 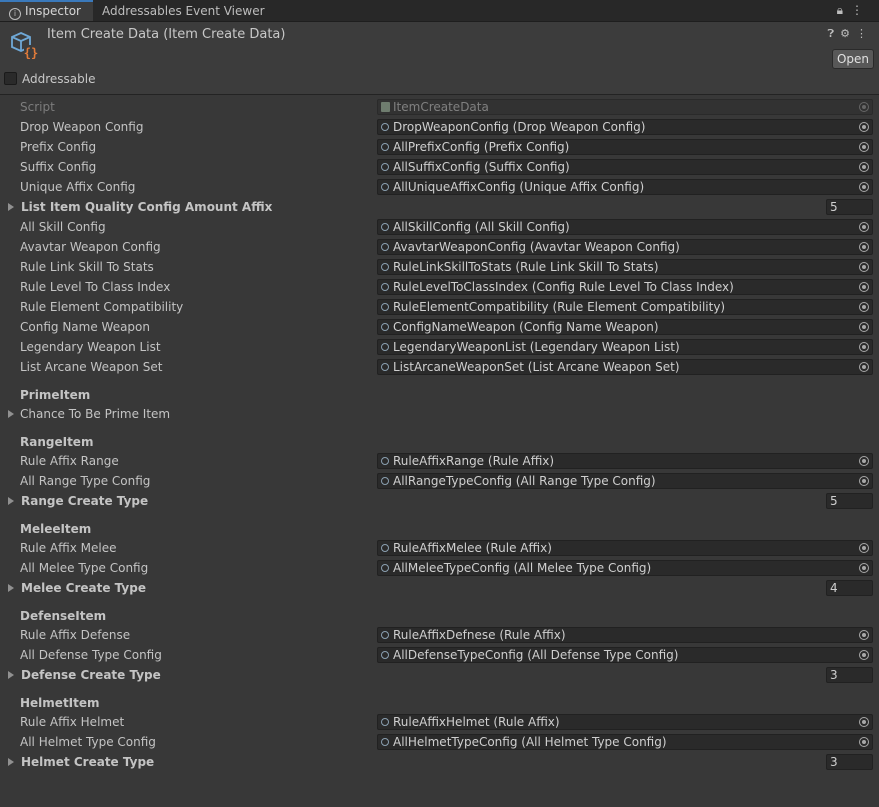 I want to click on object-field: ConfigNameWeapon (Config Name Weapon), so click(x=625, y=327).